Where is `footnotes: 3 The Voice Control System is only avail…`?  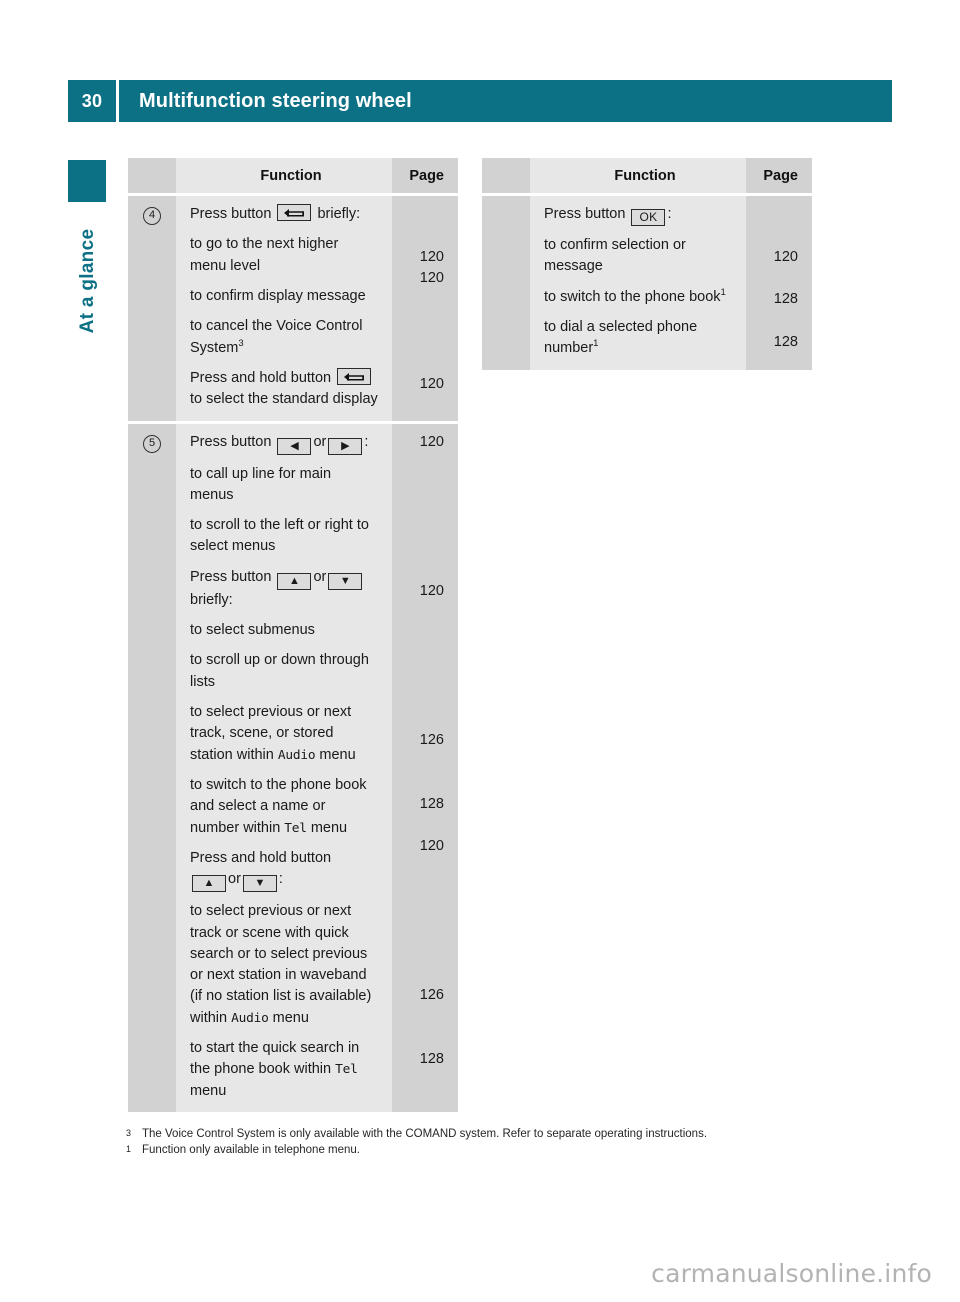 footnotes: 3 The Voice Control System is only avail… is located at coordinates (476, 1142).